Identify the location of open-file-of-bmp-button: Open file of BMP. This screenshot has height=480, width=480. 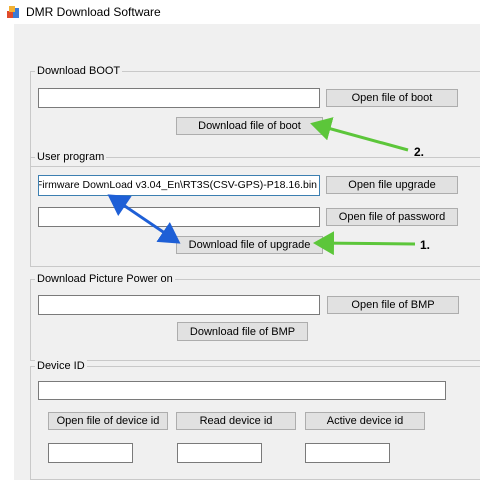
(393, 305).